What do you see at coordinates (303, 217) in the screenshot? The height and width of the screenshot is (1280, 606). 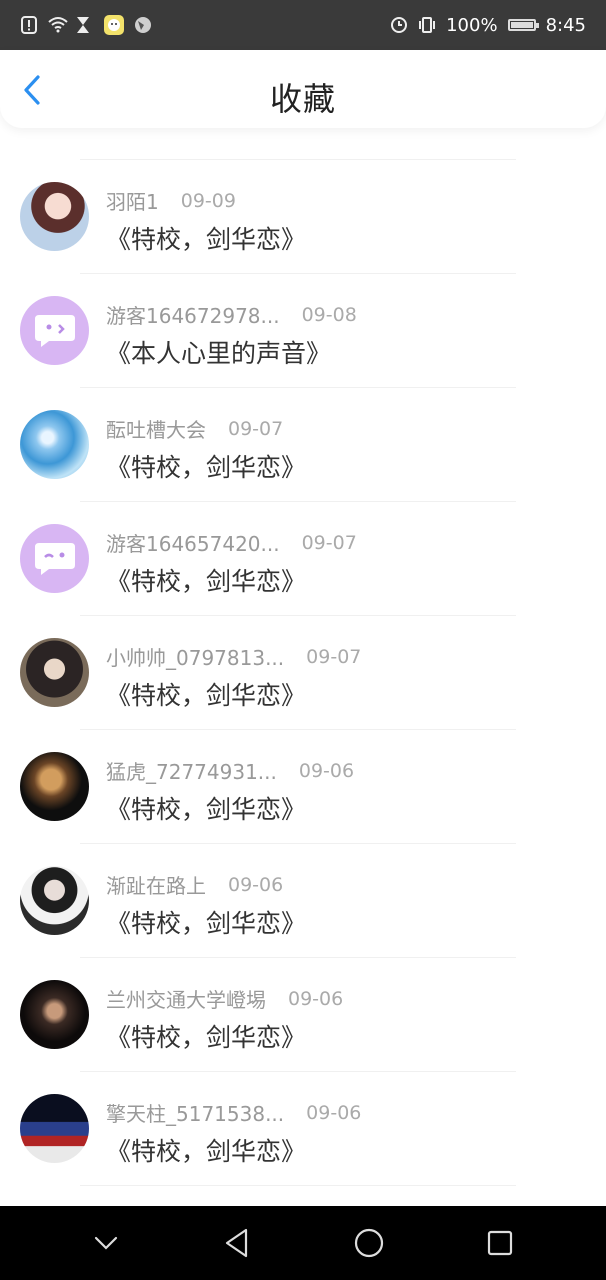 I see `list-item: 羽陌1 09-09 《特校，剑华恋》` at bounding box center [303, 217].